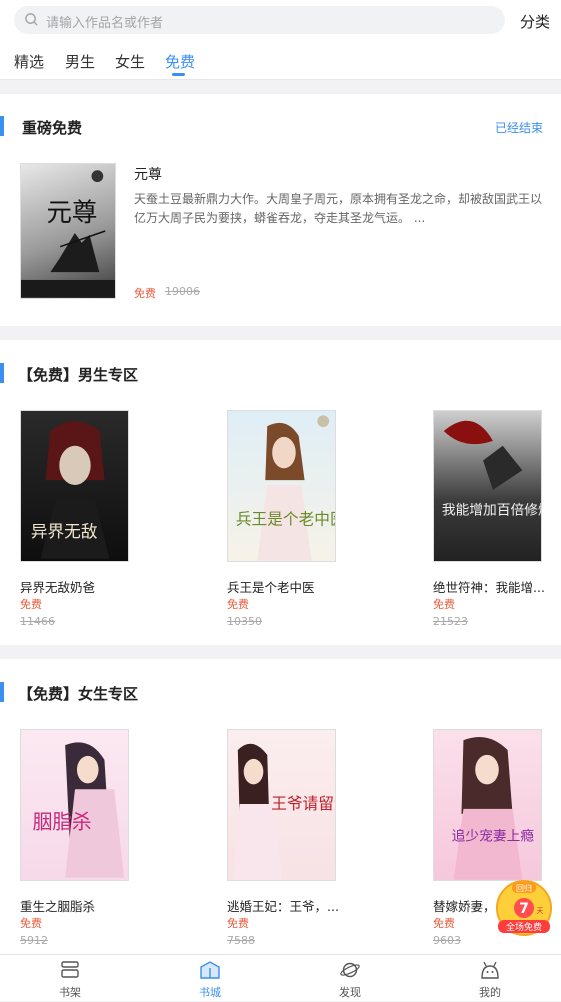 The width and height of the screenshot is (561, 1002). Describe the element at coordinates (105, 23) in the screenshot. I see `search-placeholder: 请输入作品名或作者` at that location.